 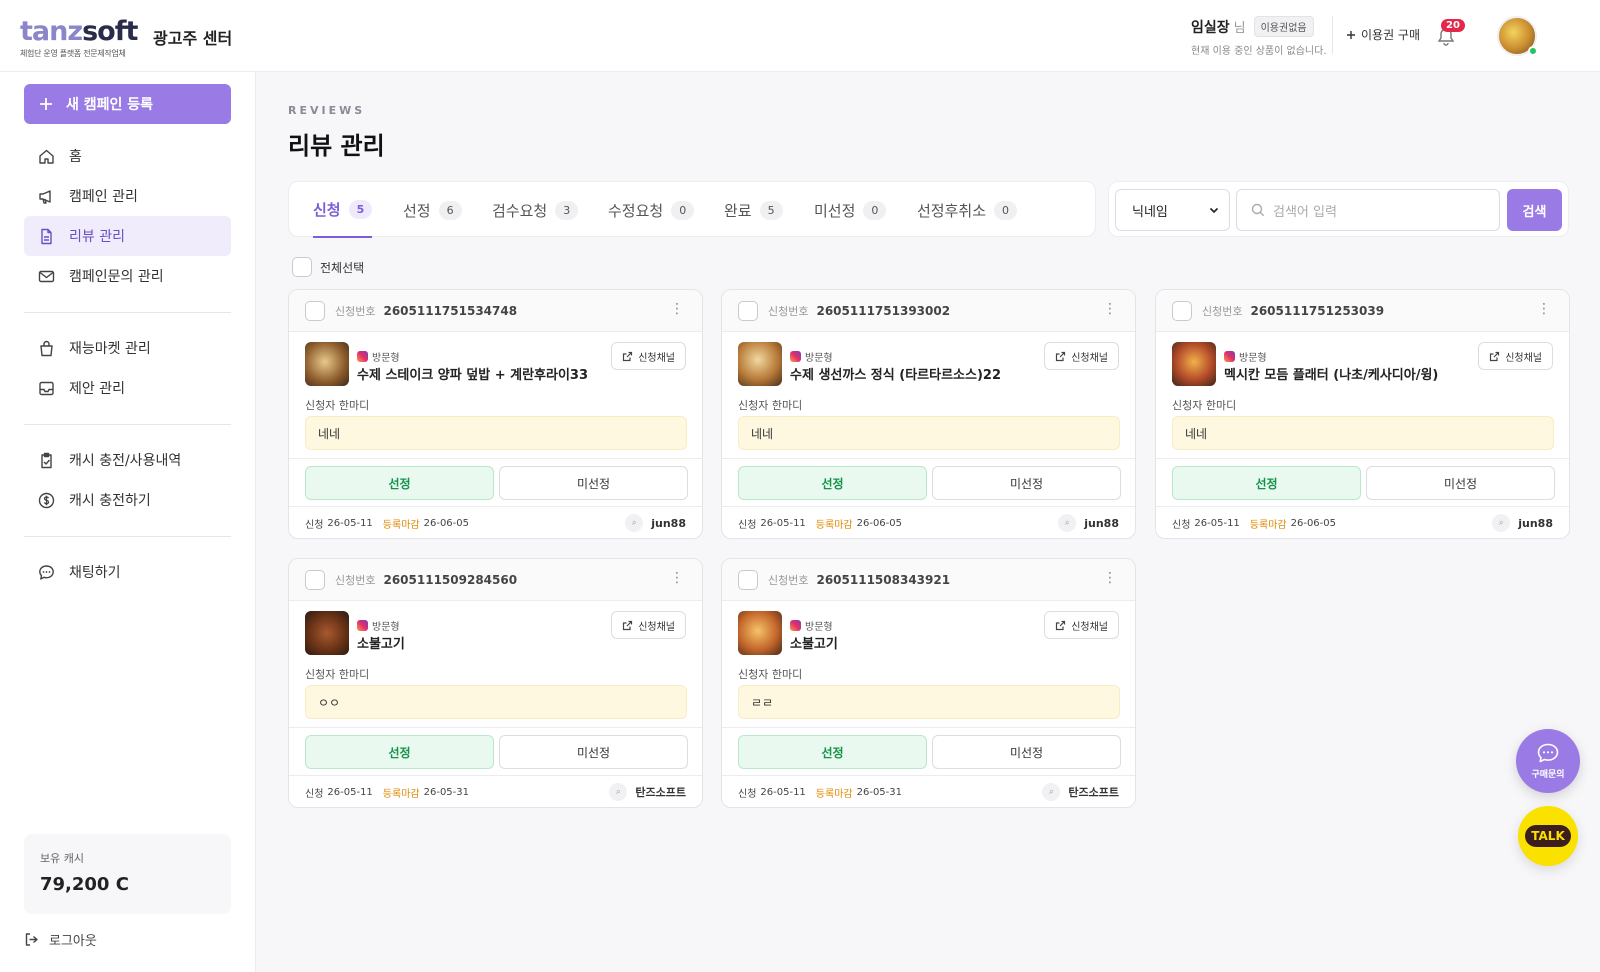 I want to click on select-all: 전체선택, so click(x=328, y=267).